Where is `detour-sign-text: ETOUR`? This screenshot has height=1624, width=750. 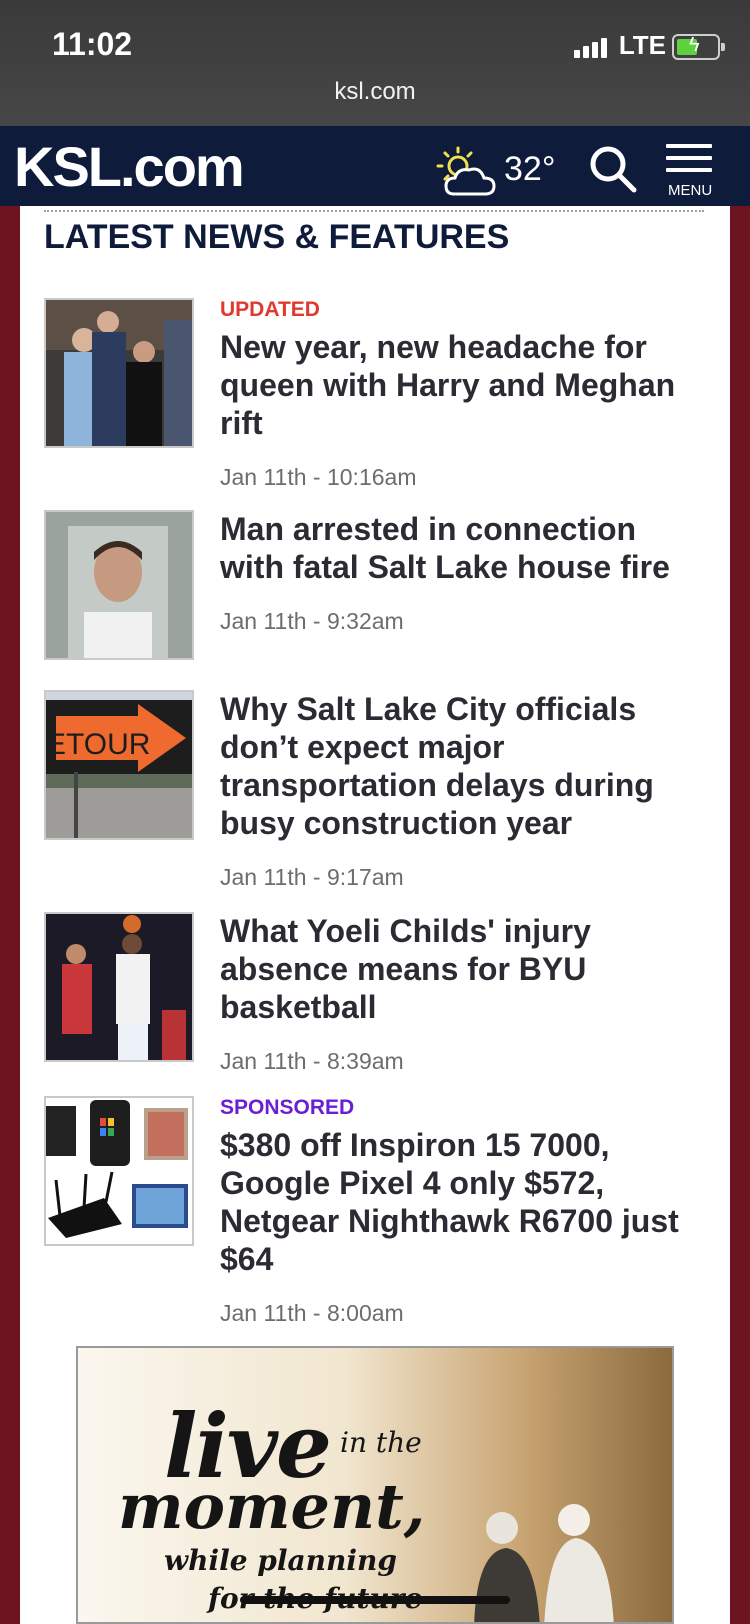 detour-sign-text: ETOUR is located at coordinates (98, 744).